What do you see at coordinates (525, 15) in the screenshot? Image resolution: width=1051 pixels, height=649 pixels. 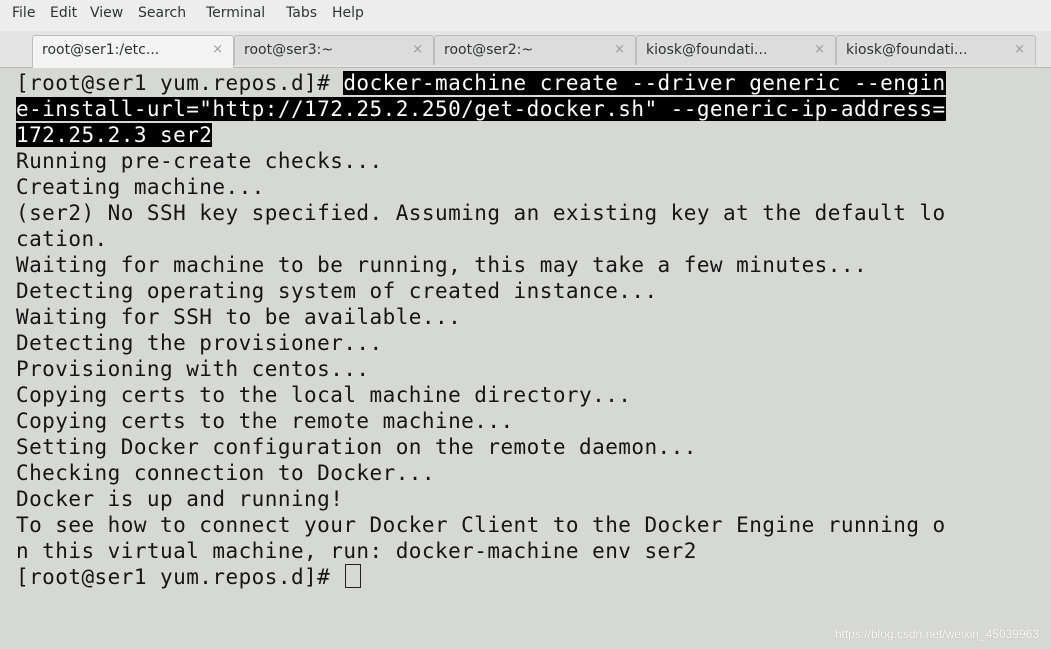 I see `menu-bar: File Edit View Search Terminal Tabs Help` at bounding box center [525, 15].